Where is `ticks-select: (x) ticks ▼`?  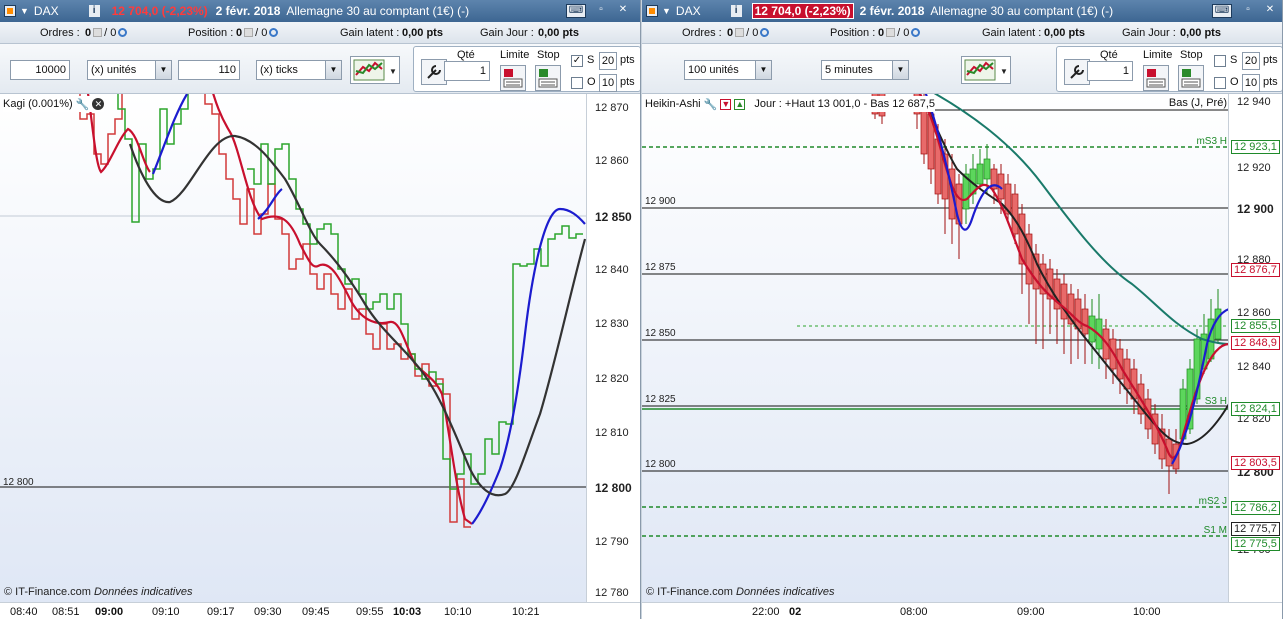 ticks-select: (x) ticks ▼ is located at coordinates (299, 70).